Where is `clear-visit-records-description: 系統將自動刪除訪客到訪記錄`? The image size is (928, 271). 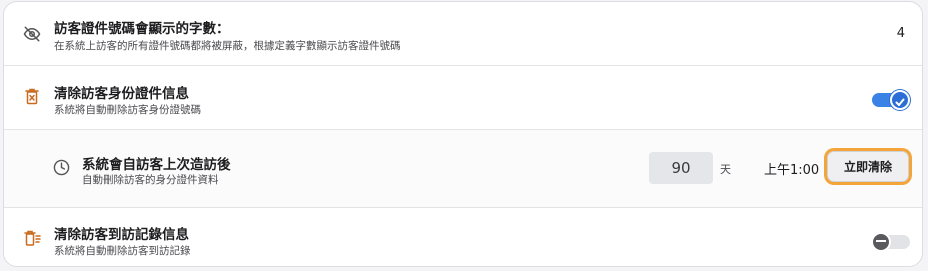 clear-visit-records-description: 系統將自動刪除訪客到訪記錄 is located at coordinates (122, 251).